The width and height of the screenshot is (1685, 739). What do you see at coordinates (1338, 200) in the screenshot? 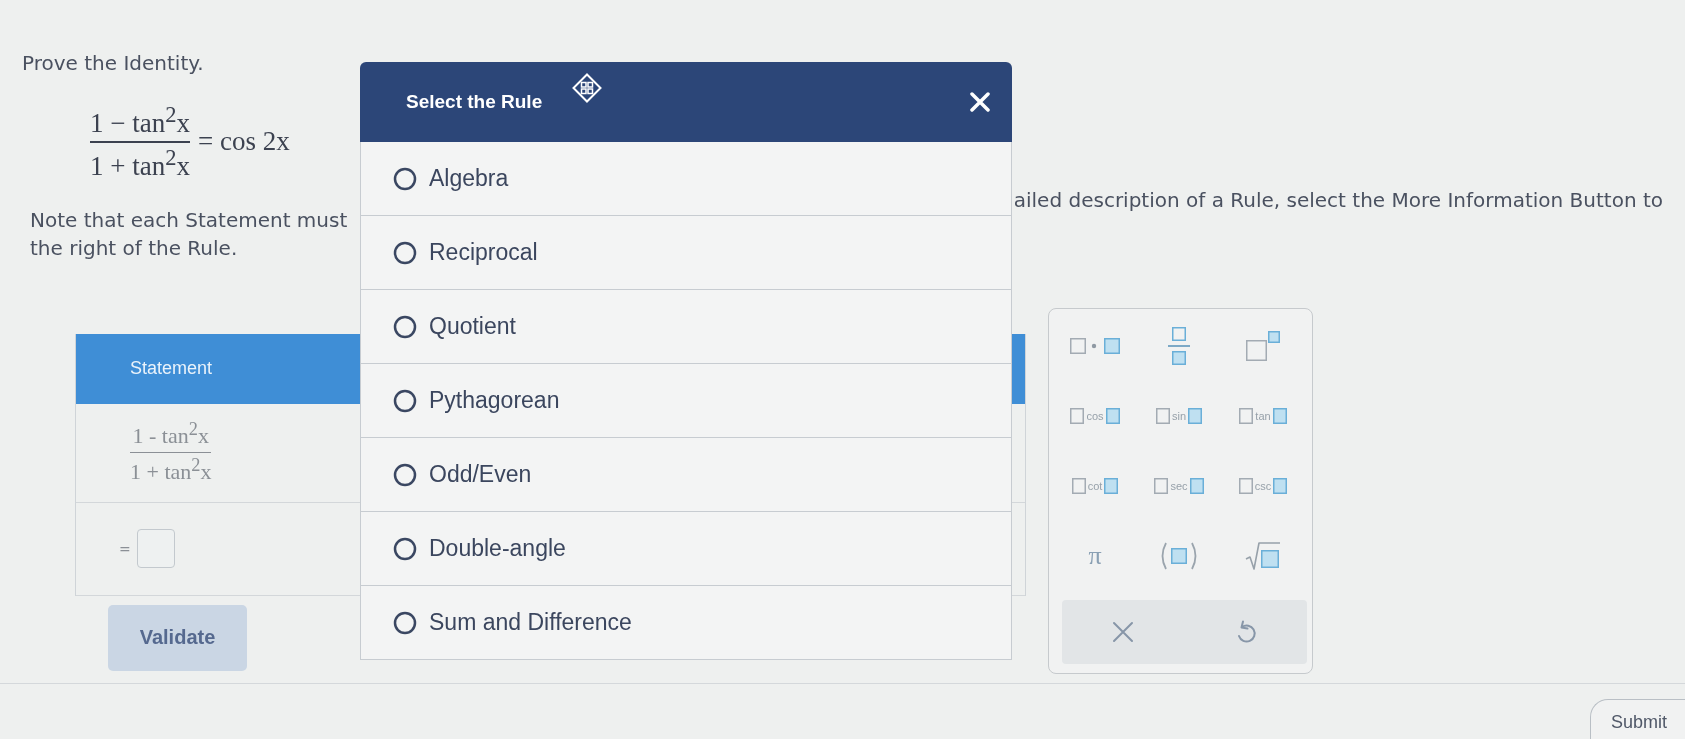
I see `instruction-text: ailed description of a Rule, select the More Information Button to` at bounding box center [1338, 200].